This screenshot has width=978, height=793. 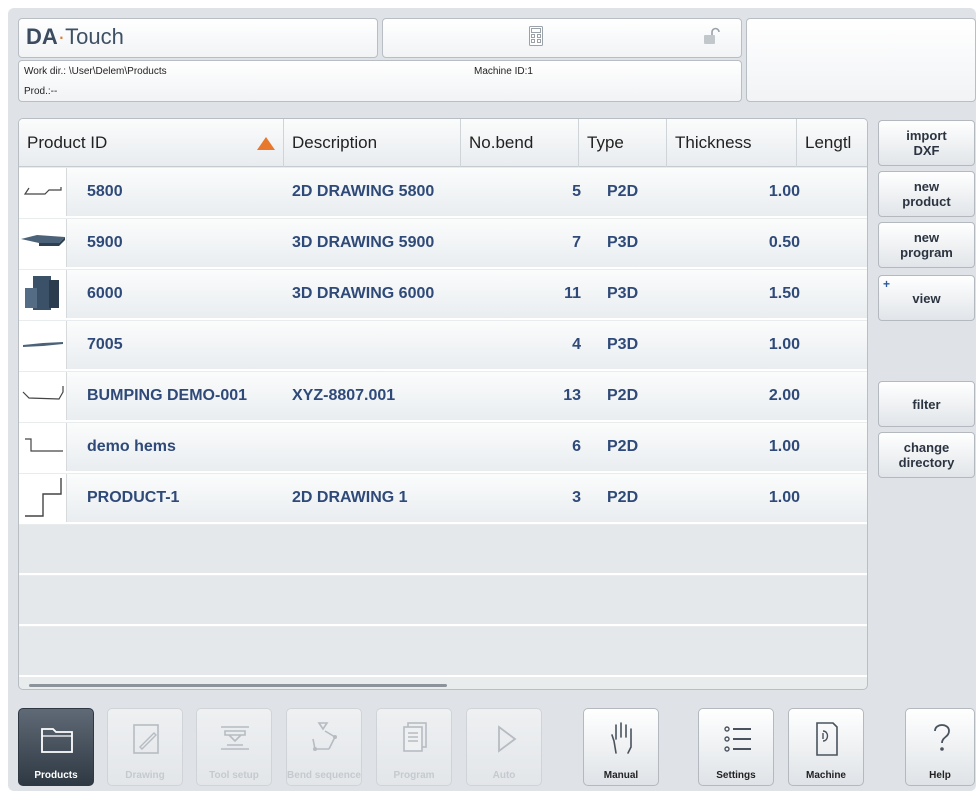 What do you see at coordinates (832, 143) in the screenshot?
I see `column-length: Lengtl` at bounding box center [832, 143].